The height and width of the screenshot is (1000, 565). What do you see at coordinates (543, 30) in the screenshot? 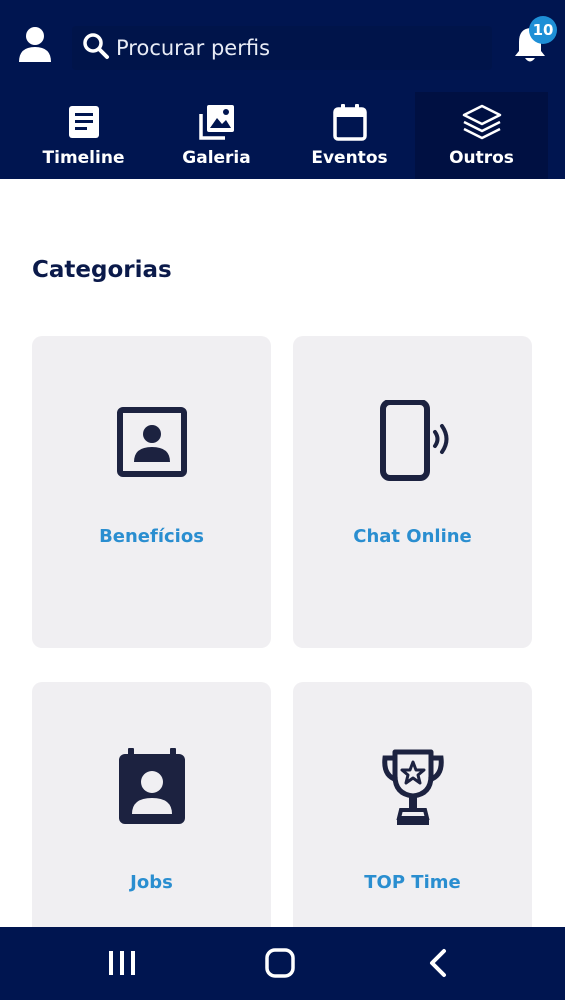
I see `notification-count-badge: 10` at bounding box center [543, 30].